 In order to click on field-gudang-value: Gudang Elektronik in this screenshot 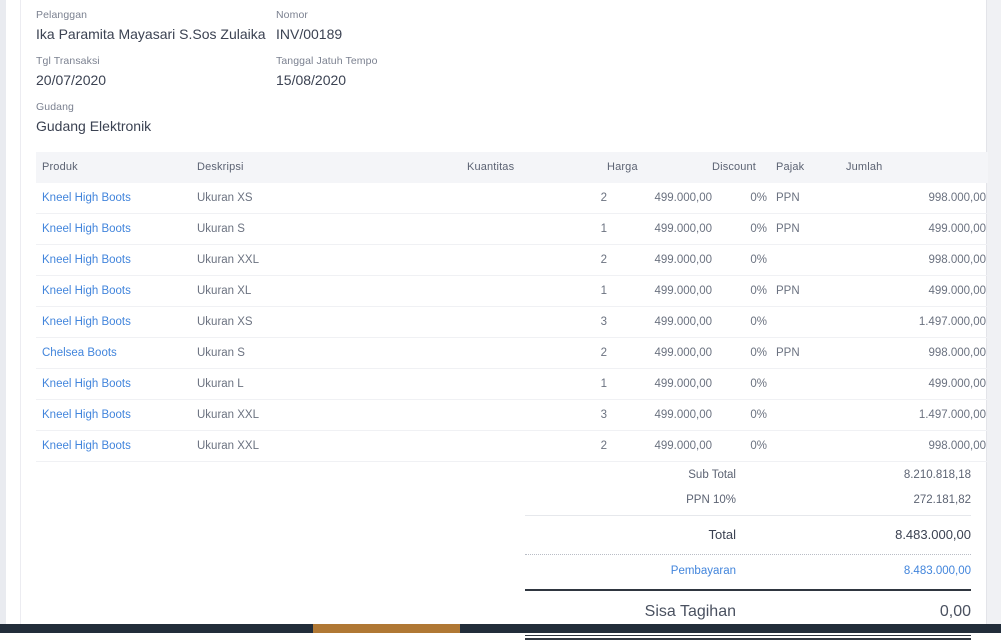, I will do `click(94, 126)`.